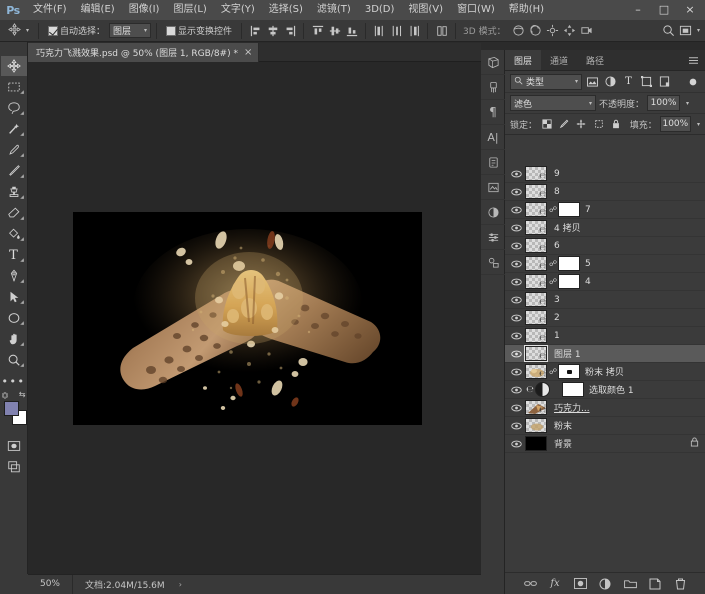 This screenshot has height=594, width=705. I want to click on styles-panel-icon, so click(493, 262).